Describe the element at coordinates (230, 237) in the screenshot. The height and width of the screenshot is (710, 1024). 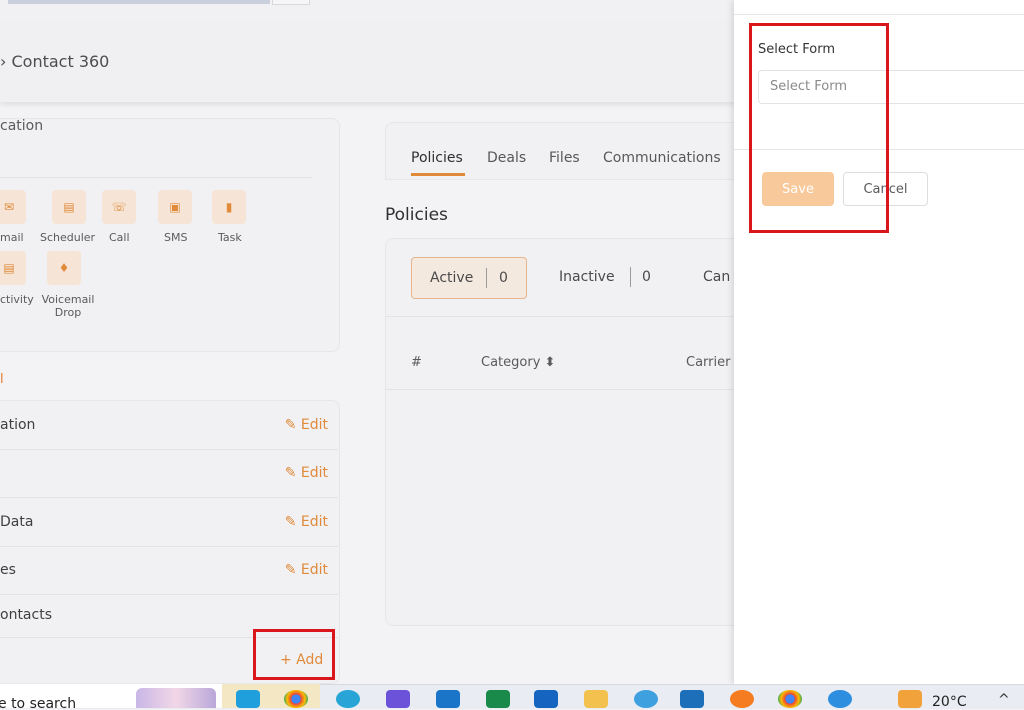
I see `action-task-label: Task` at that location.